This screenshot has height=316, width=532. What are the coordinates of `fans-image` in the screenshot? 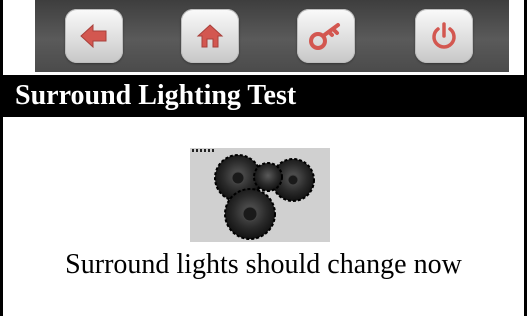 It's located at (260, 195).